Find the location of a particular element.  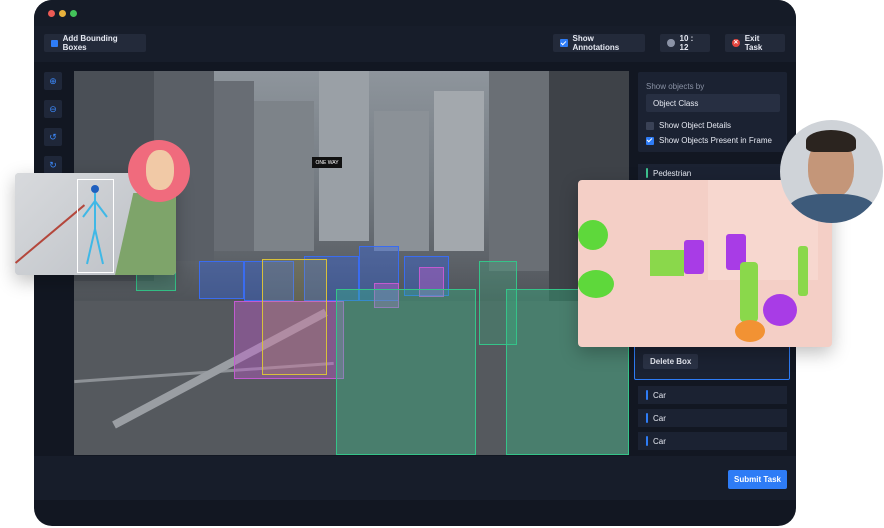

object-class-select: Object Class is located at coordinates (713, 103).